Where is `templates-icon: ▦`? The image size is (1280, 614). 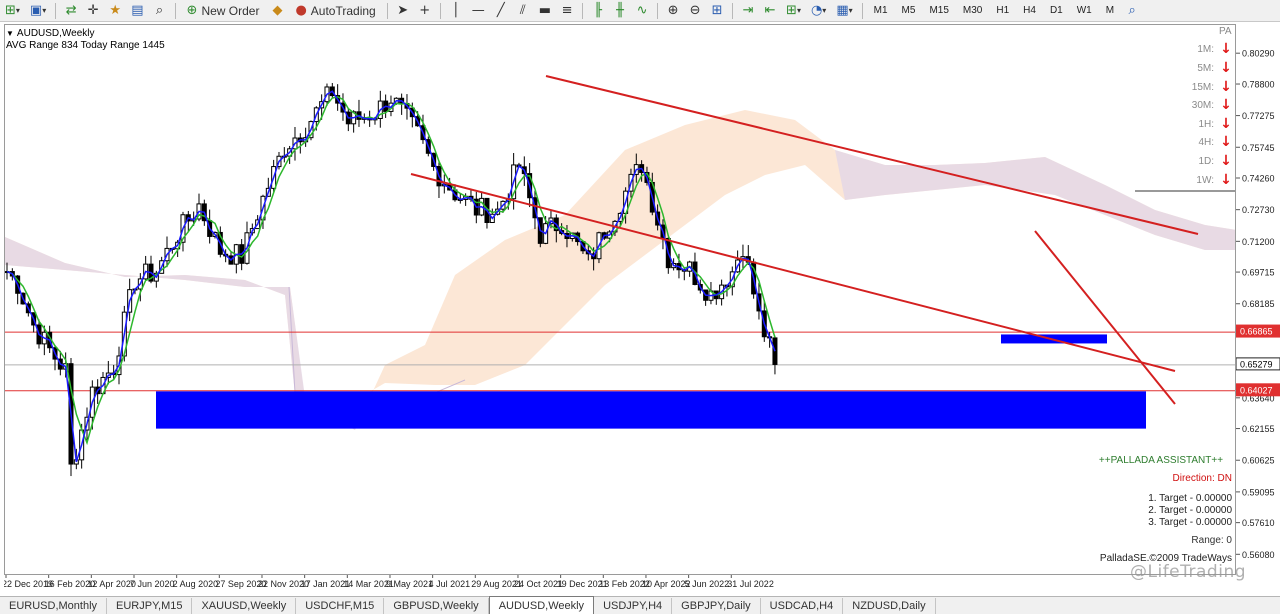 templates-icon: ▦ is located at coordinates (842, 10).